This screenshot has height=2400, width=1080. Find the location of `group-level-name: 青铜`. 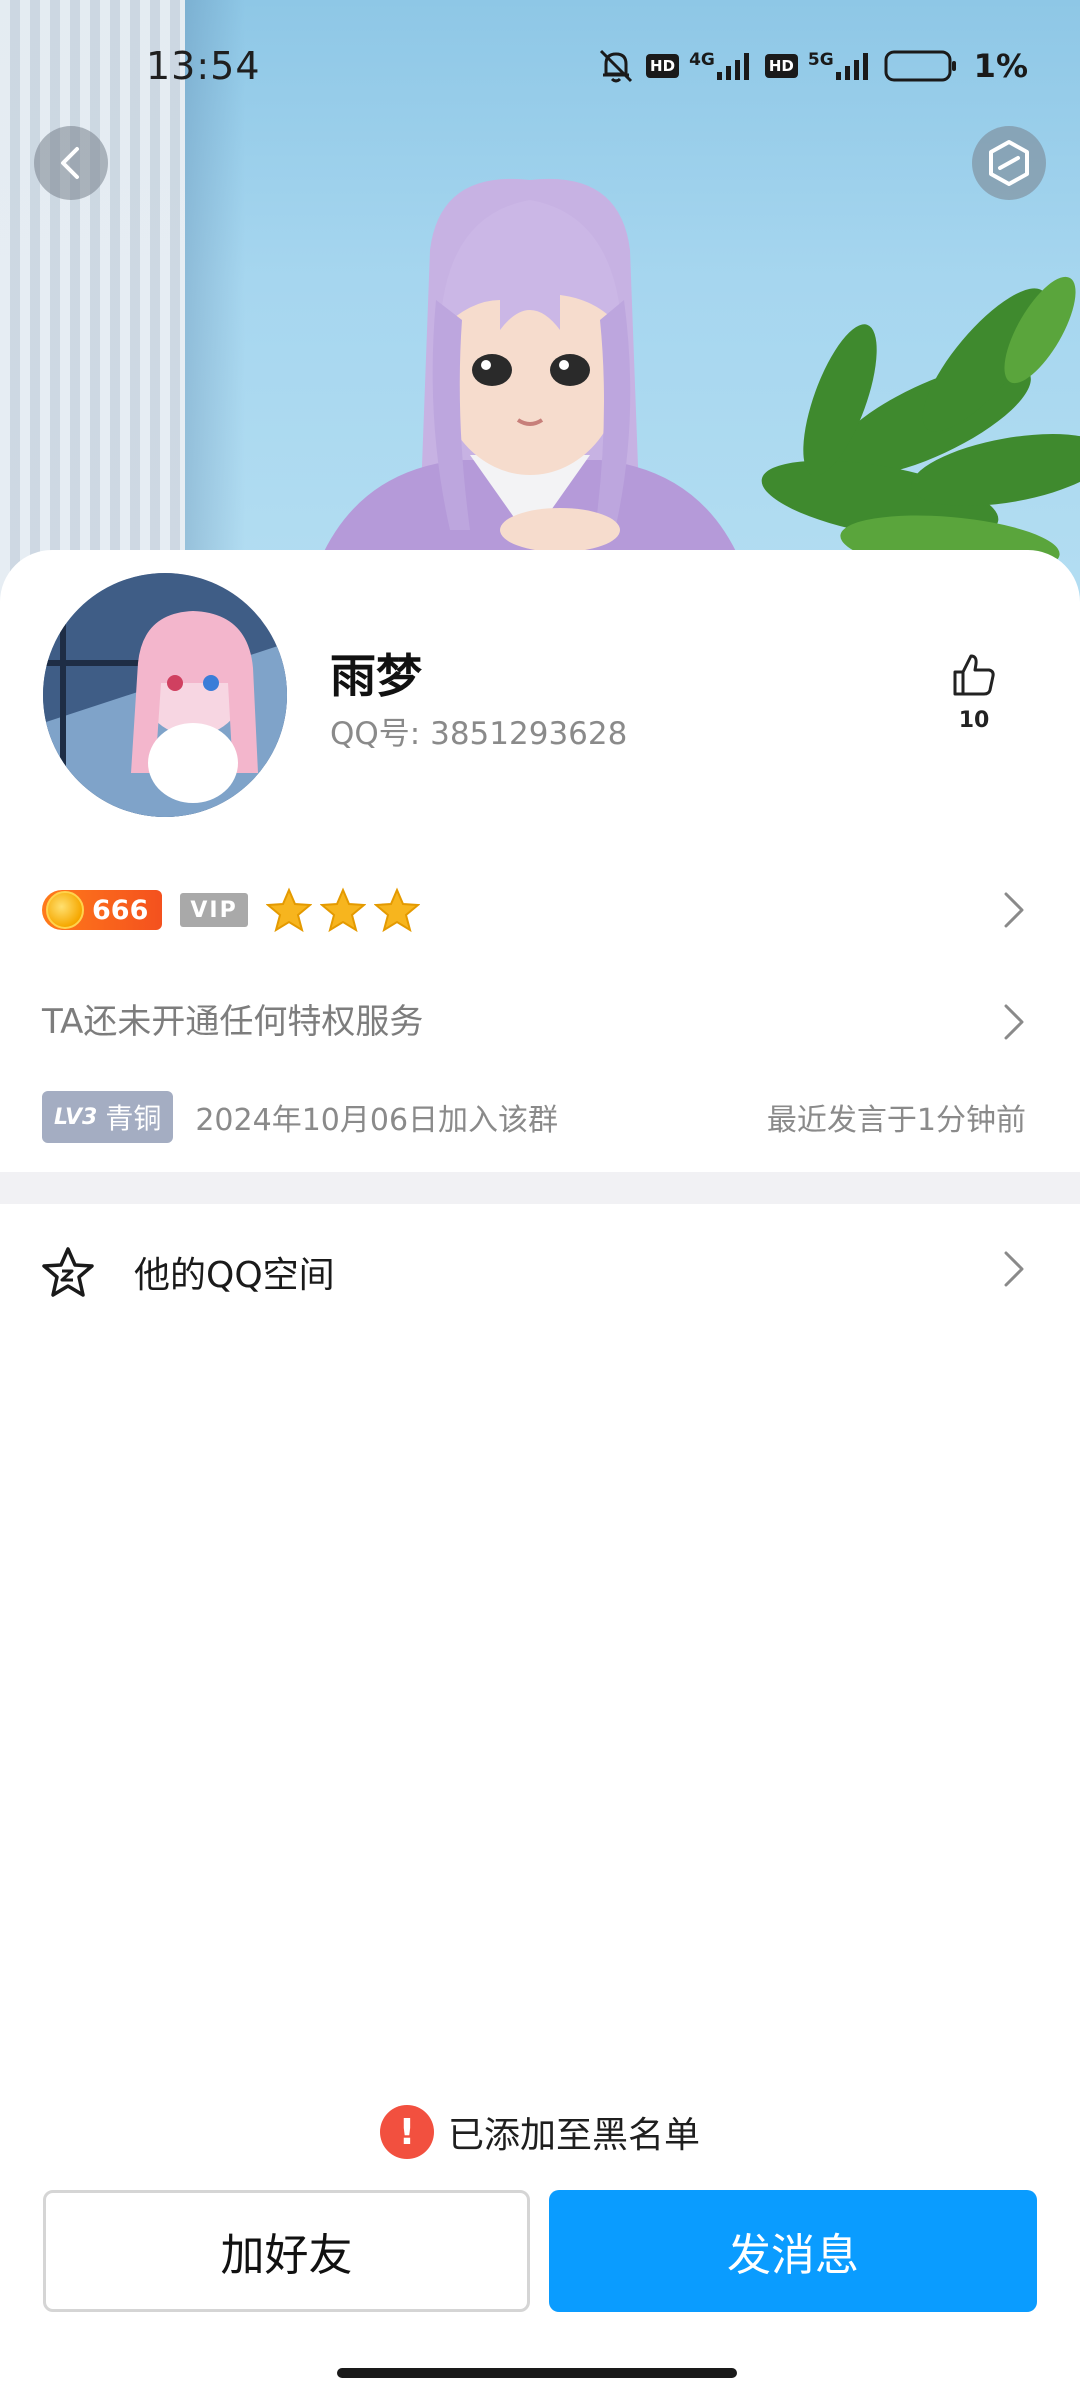

group-level-name: 青铜 is located at coordinates (133, 1118).